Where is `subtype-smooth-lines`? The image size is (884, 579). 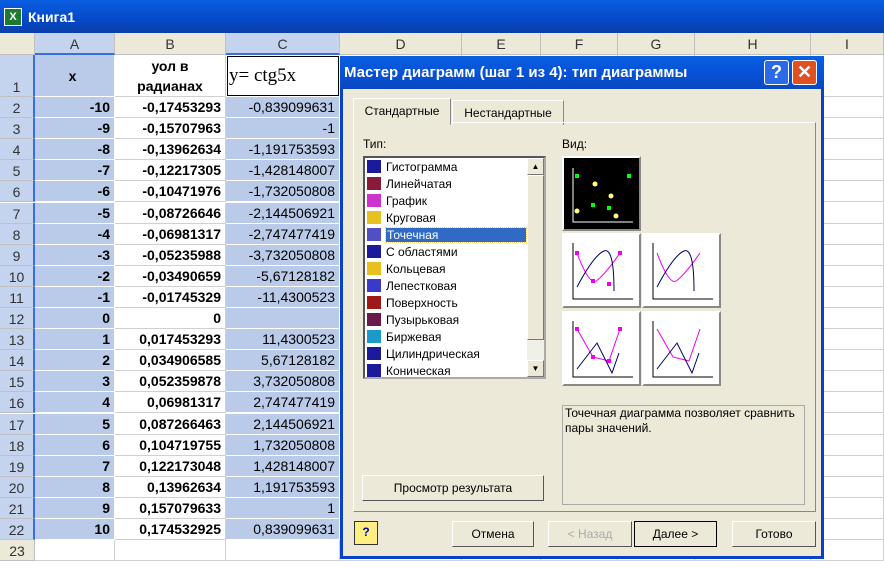 subtype-smooth-lines is located at coordinates (681, 270).